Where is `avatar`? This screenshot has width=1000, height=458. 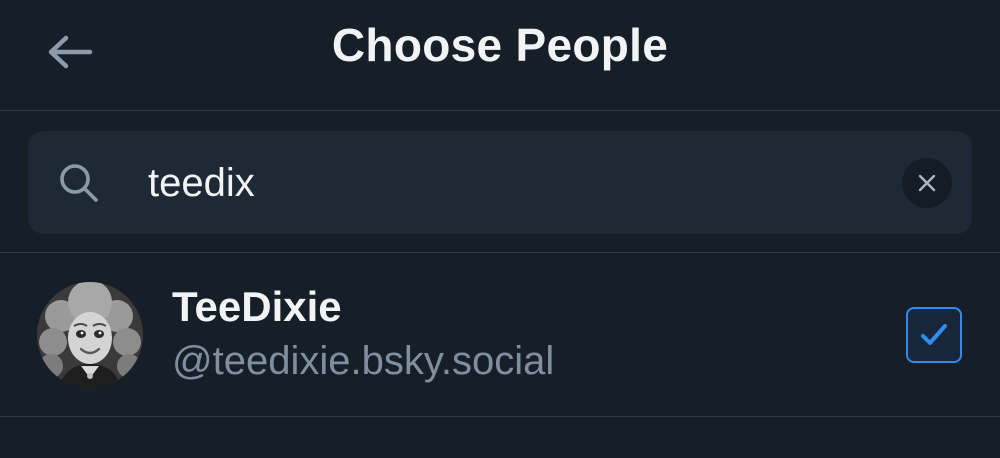
avatar is located at coordinates (90, 335).